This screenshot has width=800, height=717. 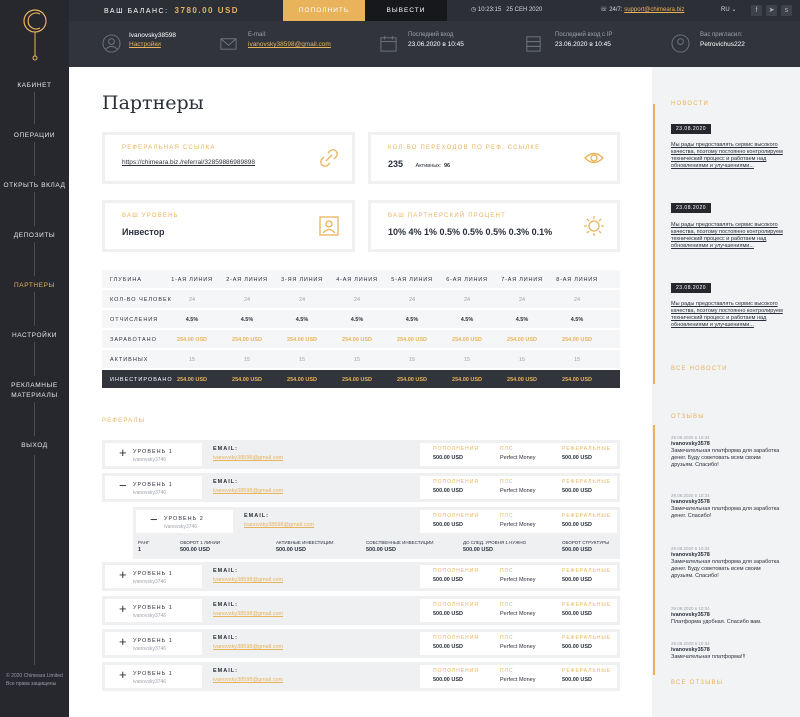 What do you see at coordinates (34, 135) in the screenshot?
I see `nav-operations: ОПЕРАЦИИ` at bounding box center [34, 135].